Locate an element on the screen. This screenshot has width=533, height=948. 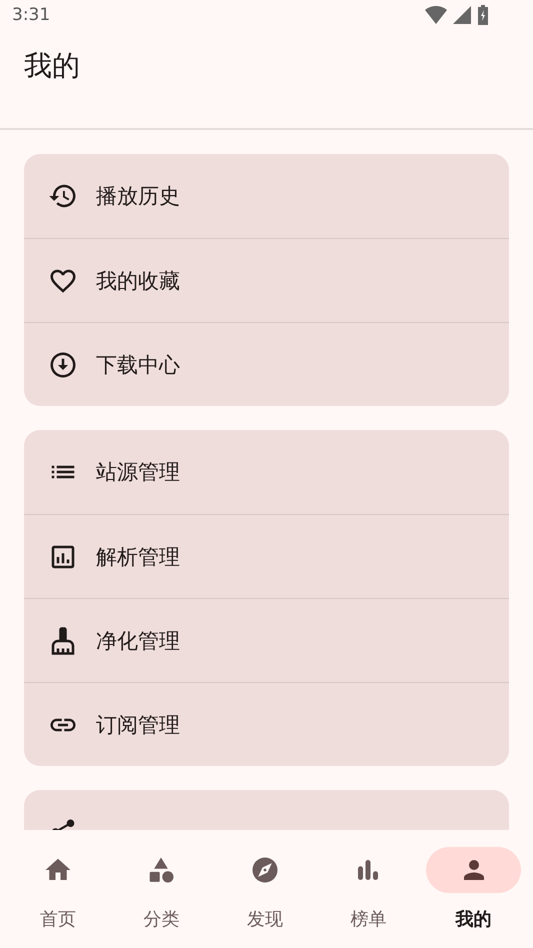
menu-item: 播放历史 is located at coordinates (266, 196).